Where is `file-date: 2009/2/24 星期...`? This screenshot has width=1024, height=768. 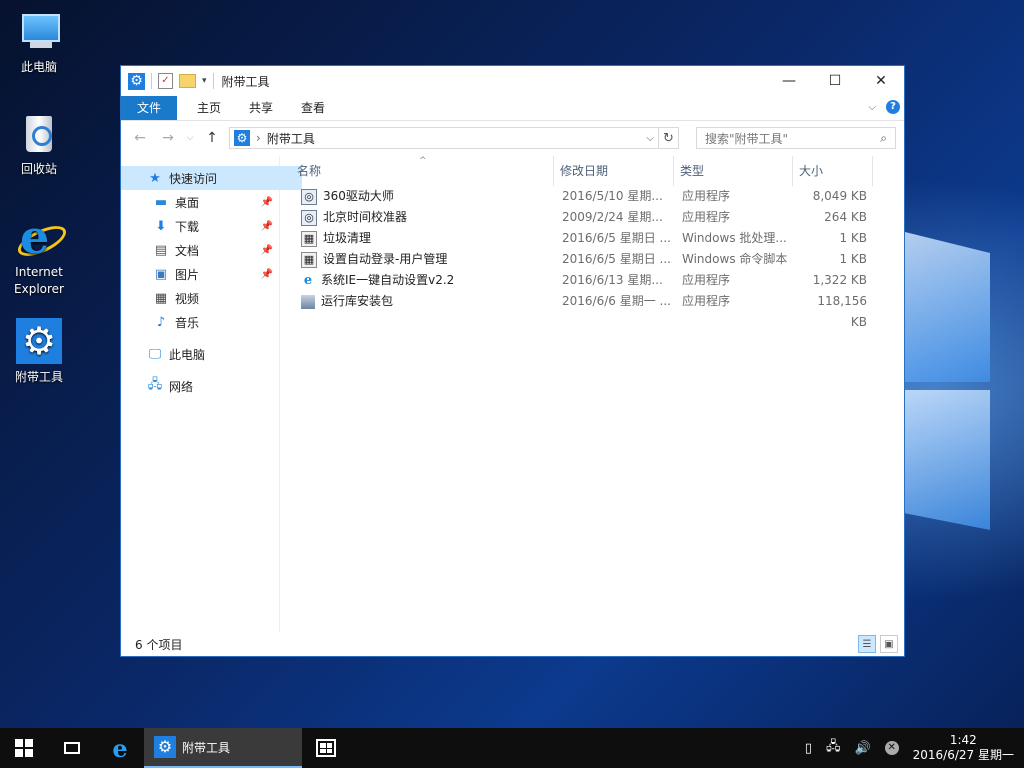 file-date: 2009/2/24 星期... is located at coordinates (612, 217).